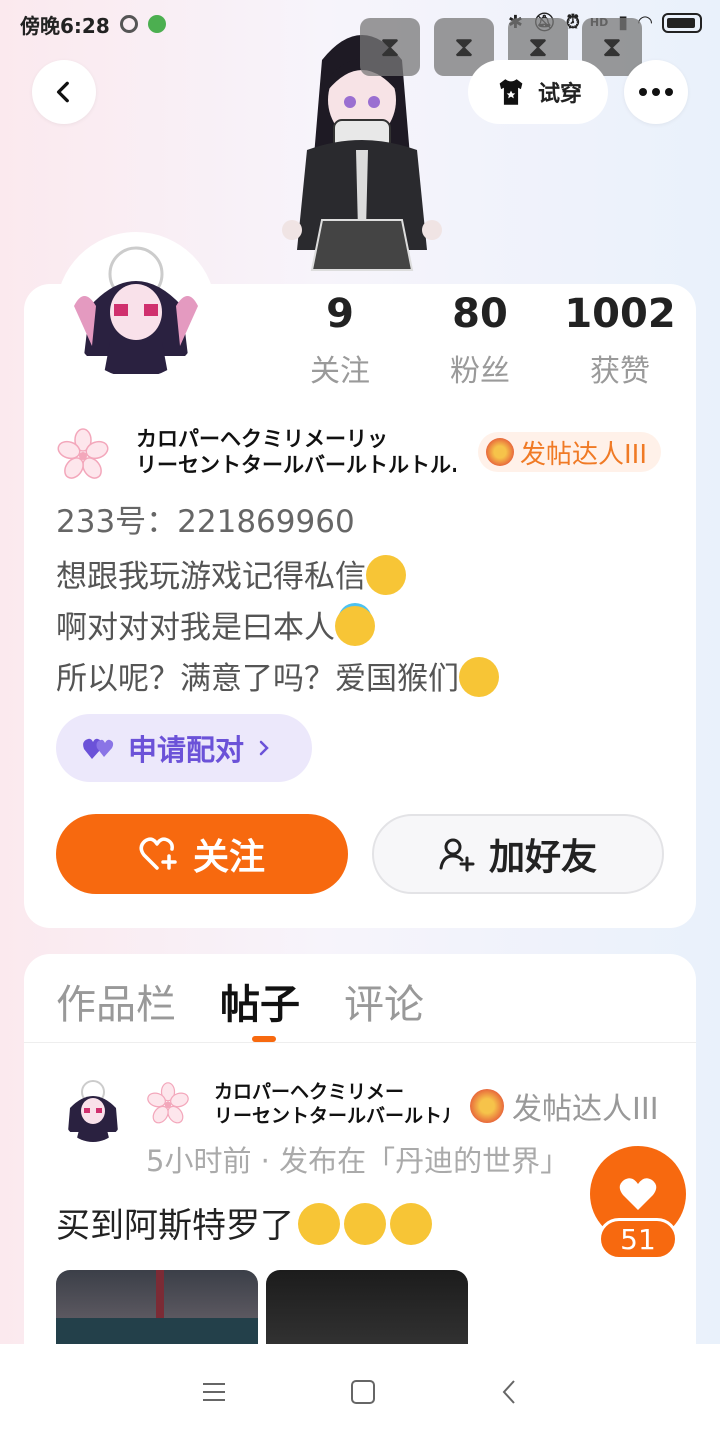  I want to click on like-count: 51, so click(638, 1239).